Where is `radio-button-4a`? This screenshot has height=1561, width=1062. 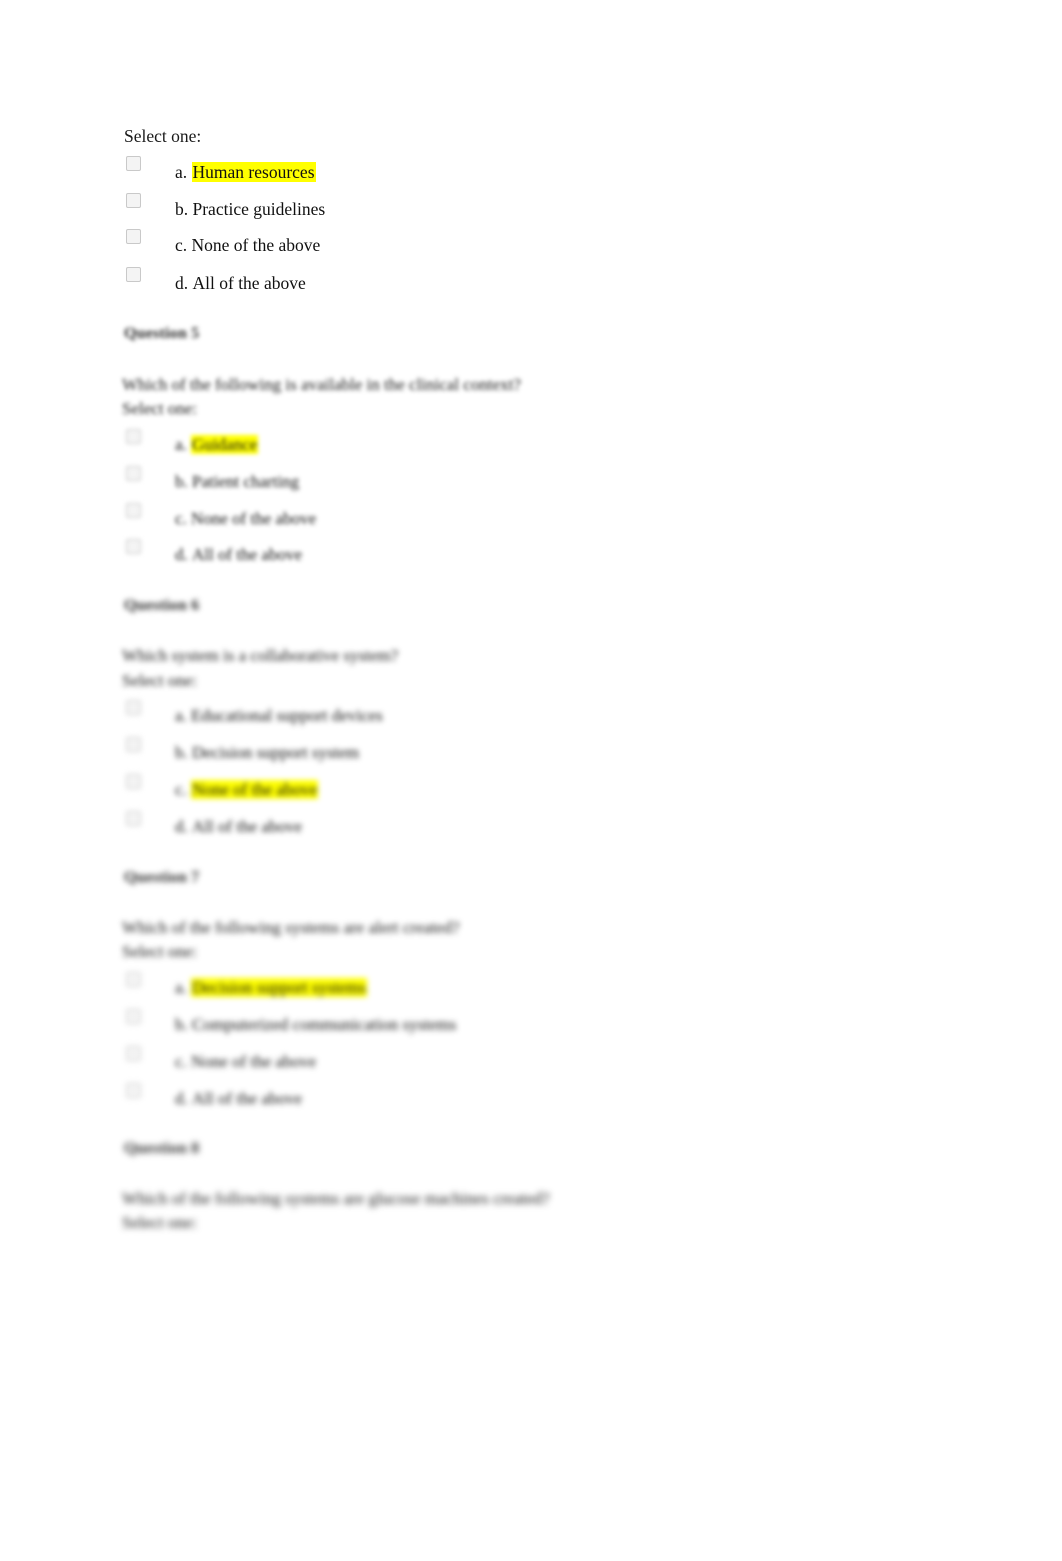 radio-button-4a is located at coordinates (133, 979).